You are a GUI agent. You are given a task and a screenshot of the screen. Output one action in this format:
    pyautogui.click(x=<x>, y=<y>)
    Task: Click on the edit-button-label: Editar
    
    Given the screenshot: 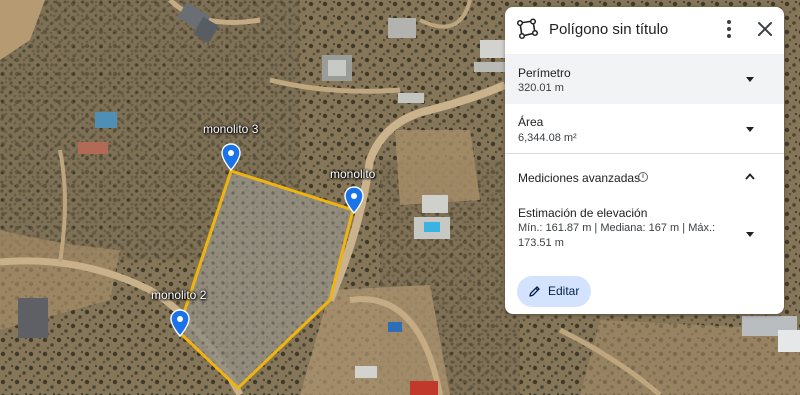 What is the action you would take?
    pyautogui.click(x=564, y=291)
    